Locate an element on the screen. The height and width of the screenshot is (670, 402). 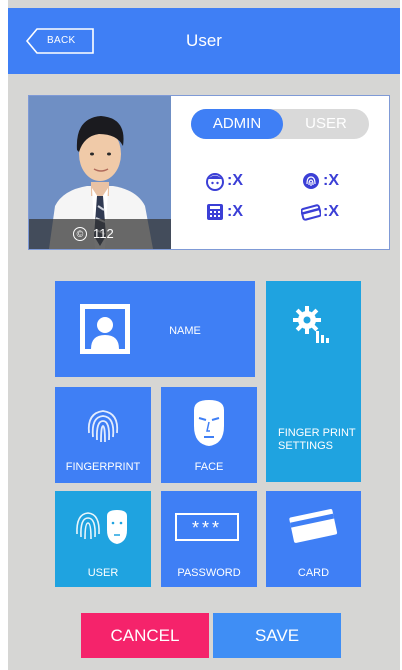
card-icon is located at coordinates (313, 526).